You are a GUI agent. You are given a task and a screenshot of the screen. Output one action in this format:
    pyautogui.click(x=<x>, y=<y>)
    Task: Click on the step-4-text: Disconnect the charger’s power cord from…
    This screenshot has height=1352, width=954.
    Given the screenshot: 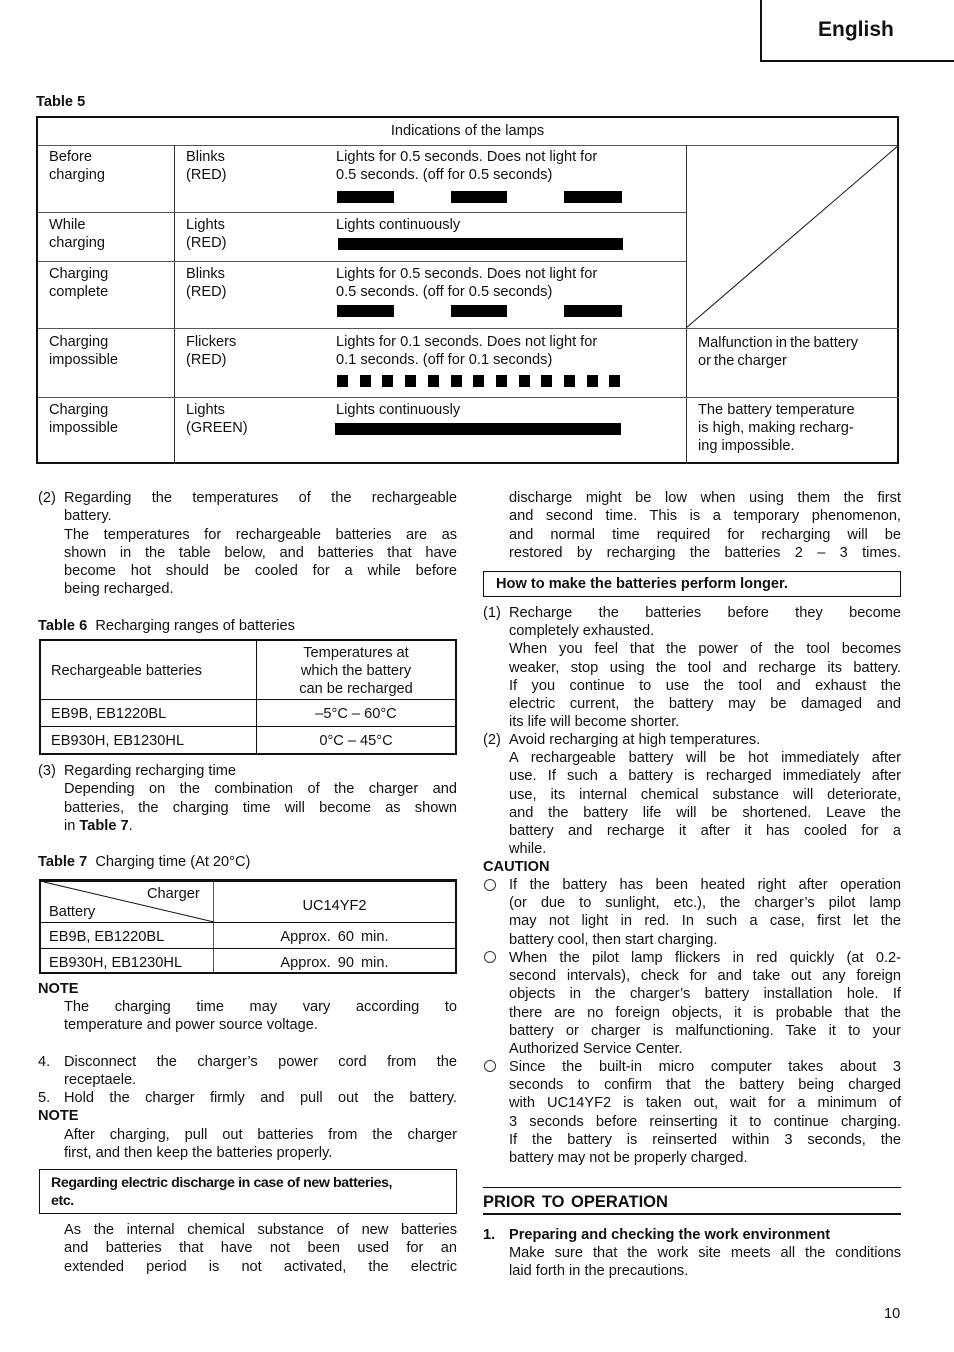 What is the action you would take?
    pyautogui.click(x=260, y=1071)
    